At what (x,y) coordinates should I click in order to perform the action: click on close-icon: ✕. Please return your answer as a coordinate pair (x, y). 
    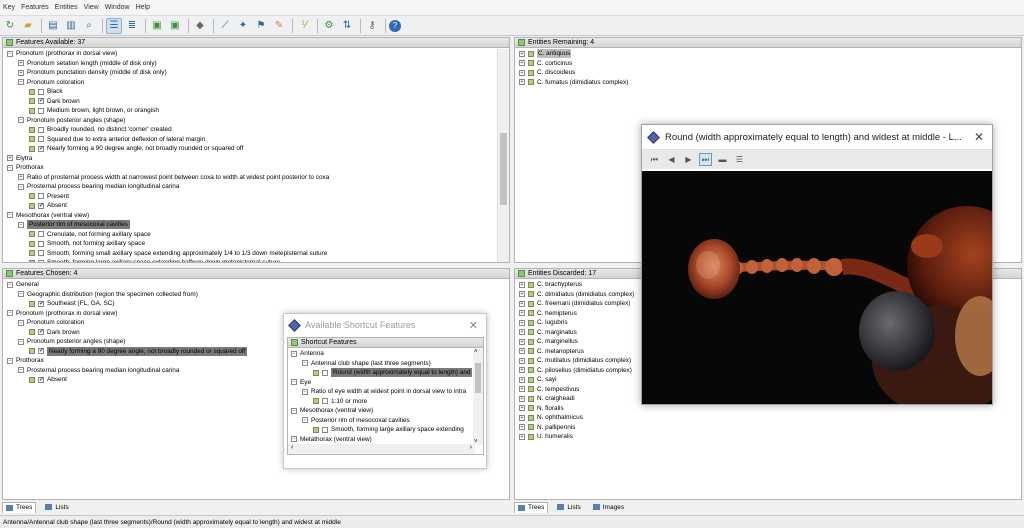
    Looking at the image, I should click on (473, 325).